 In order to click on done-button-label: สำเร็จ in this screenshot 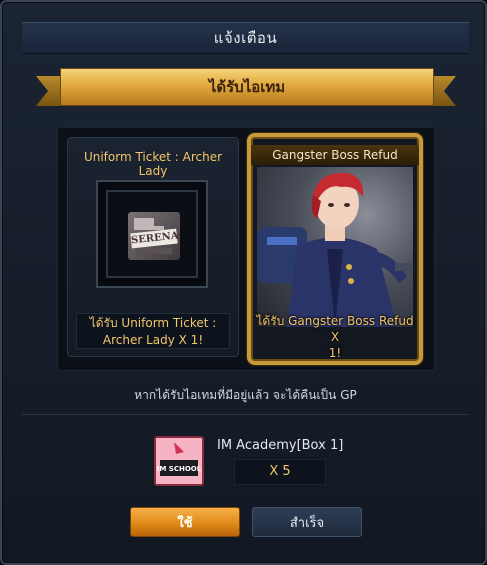, I will do `click(307, 523)`.